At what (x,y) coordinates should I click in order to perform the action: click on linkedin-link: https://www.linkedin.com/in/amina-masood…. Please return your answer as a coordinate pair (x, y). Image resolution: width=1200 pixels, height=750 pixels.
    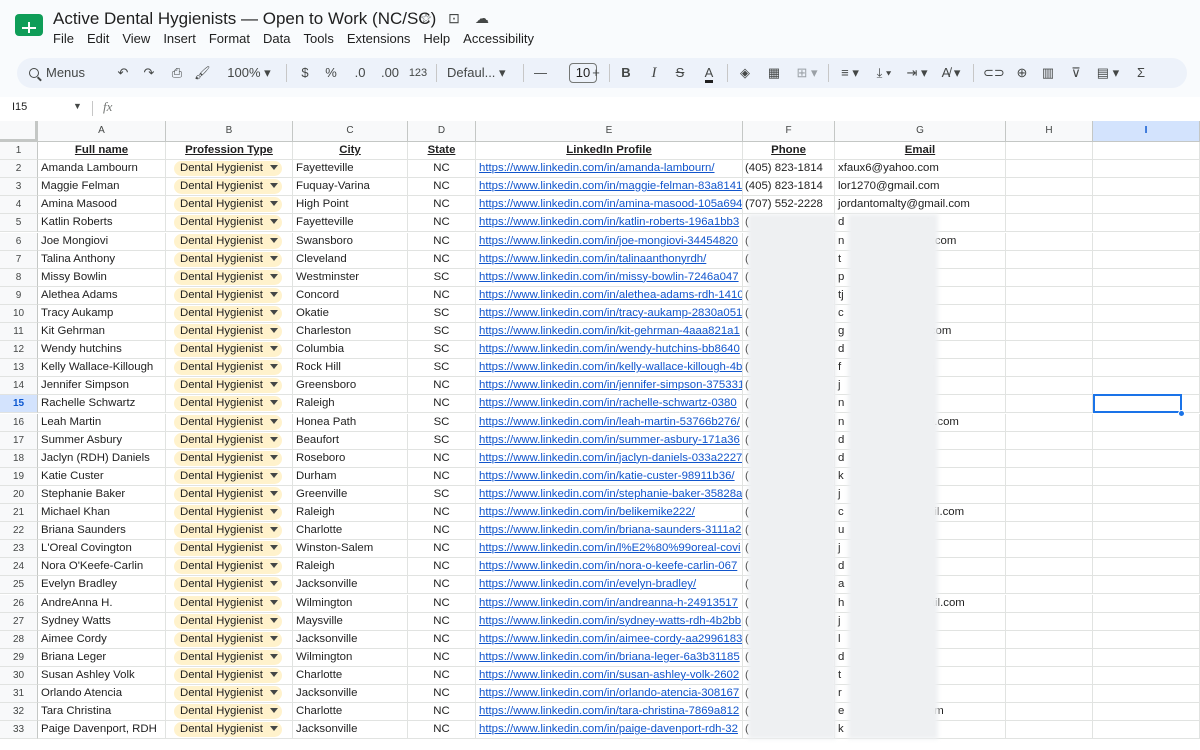
    Looking at the image, I should click on (609, 205).